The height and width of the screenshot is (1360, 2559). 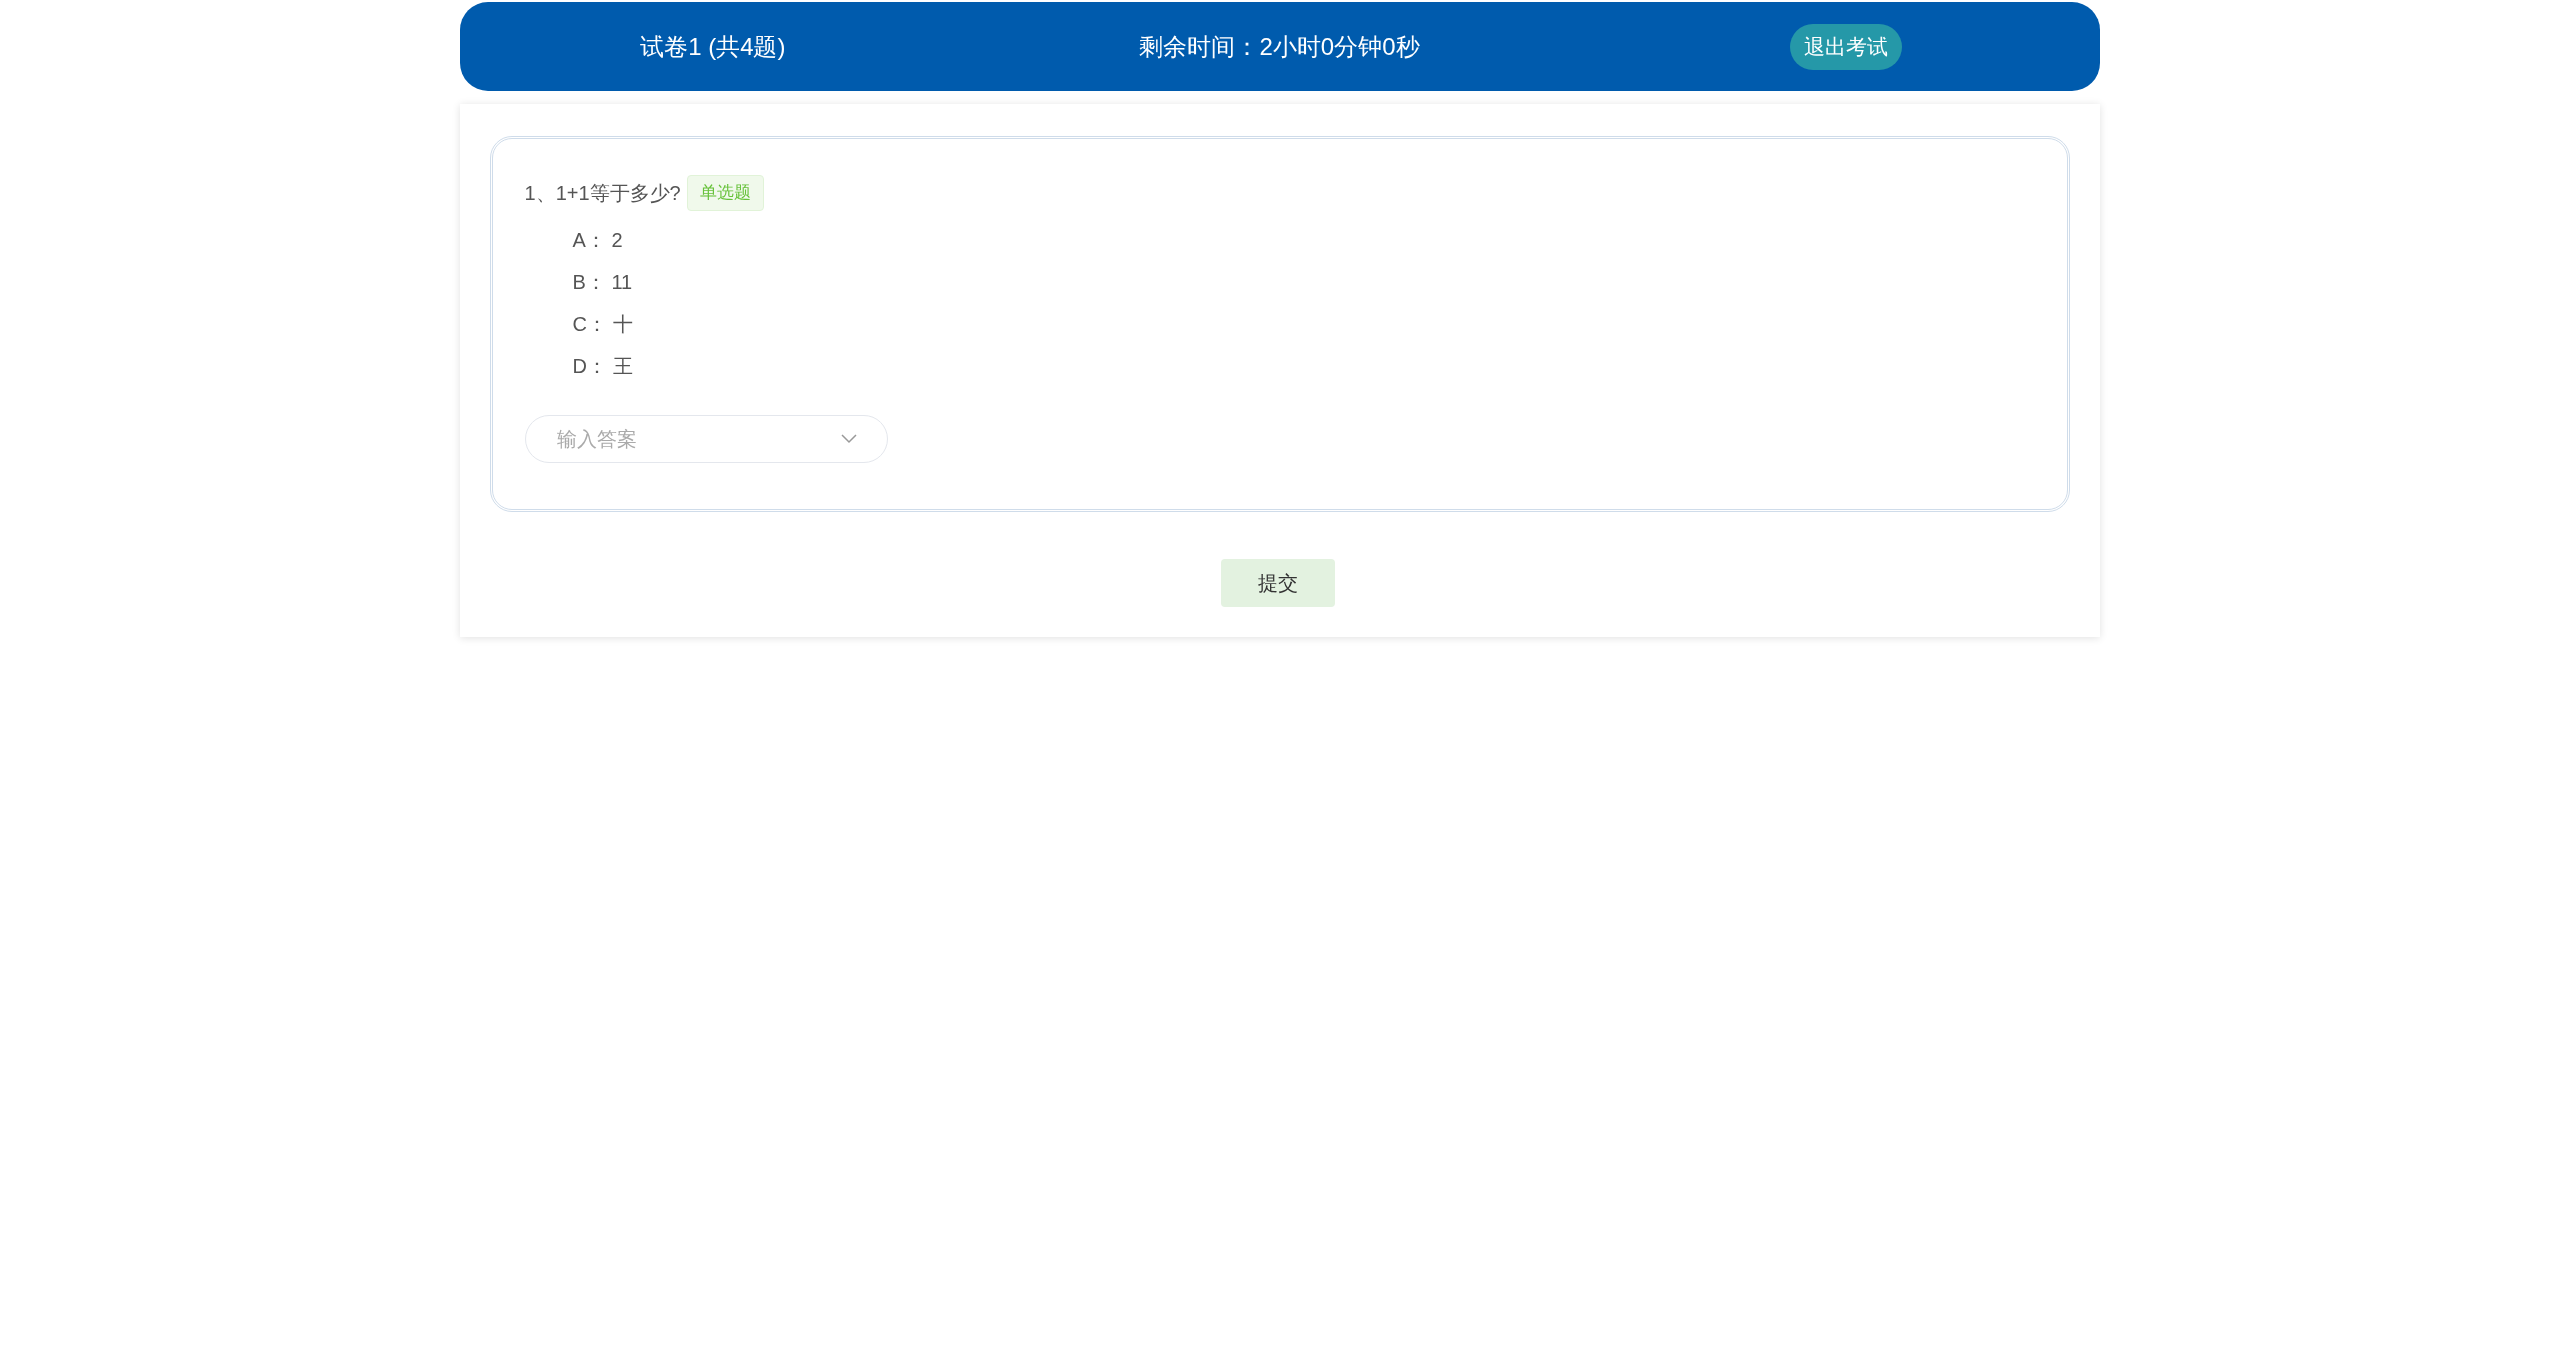 What do you see at coordinates (1279, 46) in the screenshot?
I see `remaining-time: 剩余时间：2小时0分钟0秒` at bounding box center [1279, 46].